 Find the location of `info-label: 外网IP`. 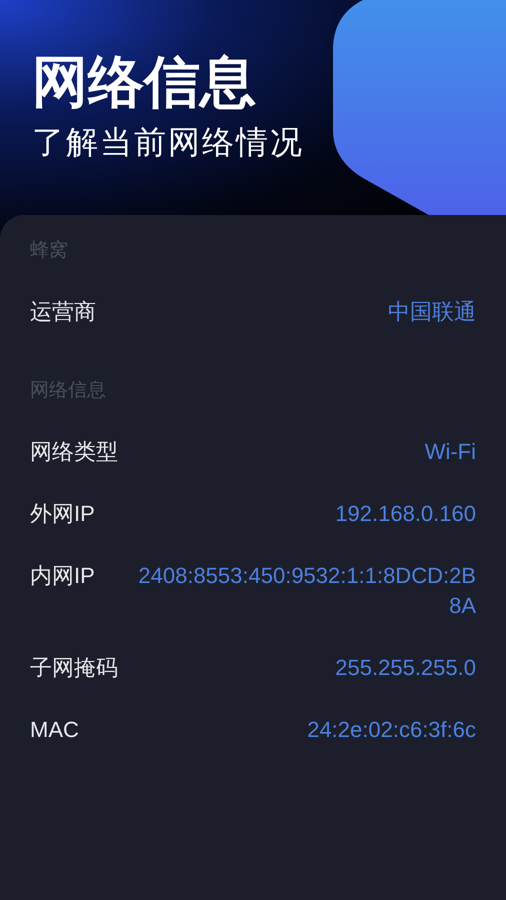

info-label: 外网IP is located at coordinates (62, 514).